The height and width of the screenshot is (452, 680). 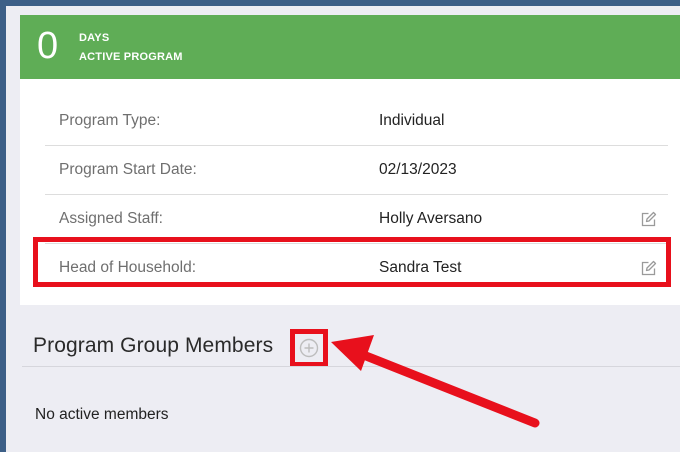 What do you see at coordinates (431, 218) in the screenshot?
I see `detail-value: Holly Aversano` at bounding box center [431, 218].